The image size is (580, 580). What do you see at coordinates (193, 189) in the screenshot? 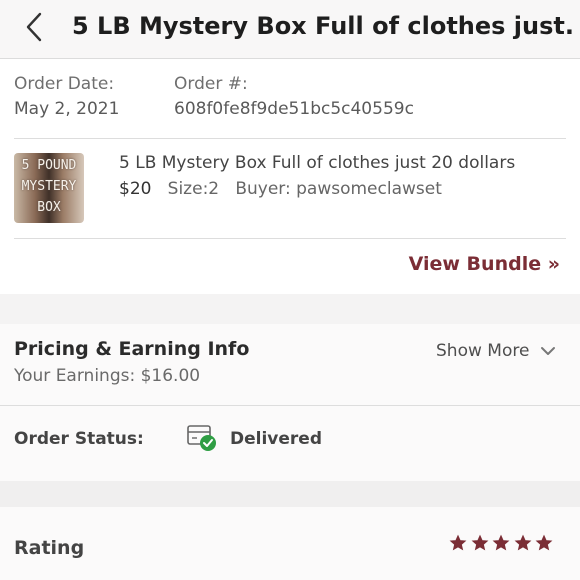
I see `item-size: Size:2` at bounding box center [193, 189].